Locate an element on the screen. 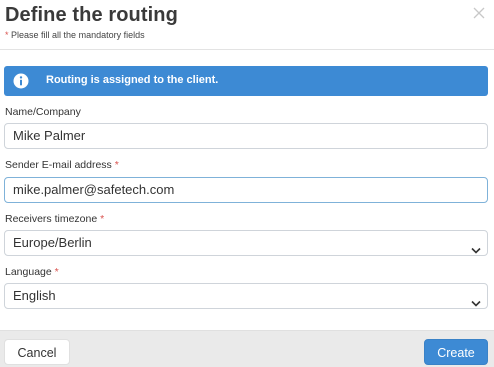 This screenshot has width=494, height=367. required-fields-note: * Please fill all the mandatory fields is located at coordinates (75, 35).